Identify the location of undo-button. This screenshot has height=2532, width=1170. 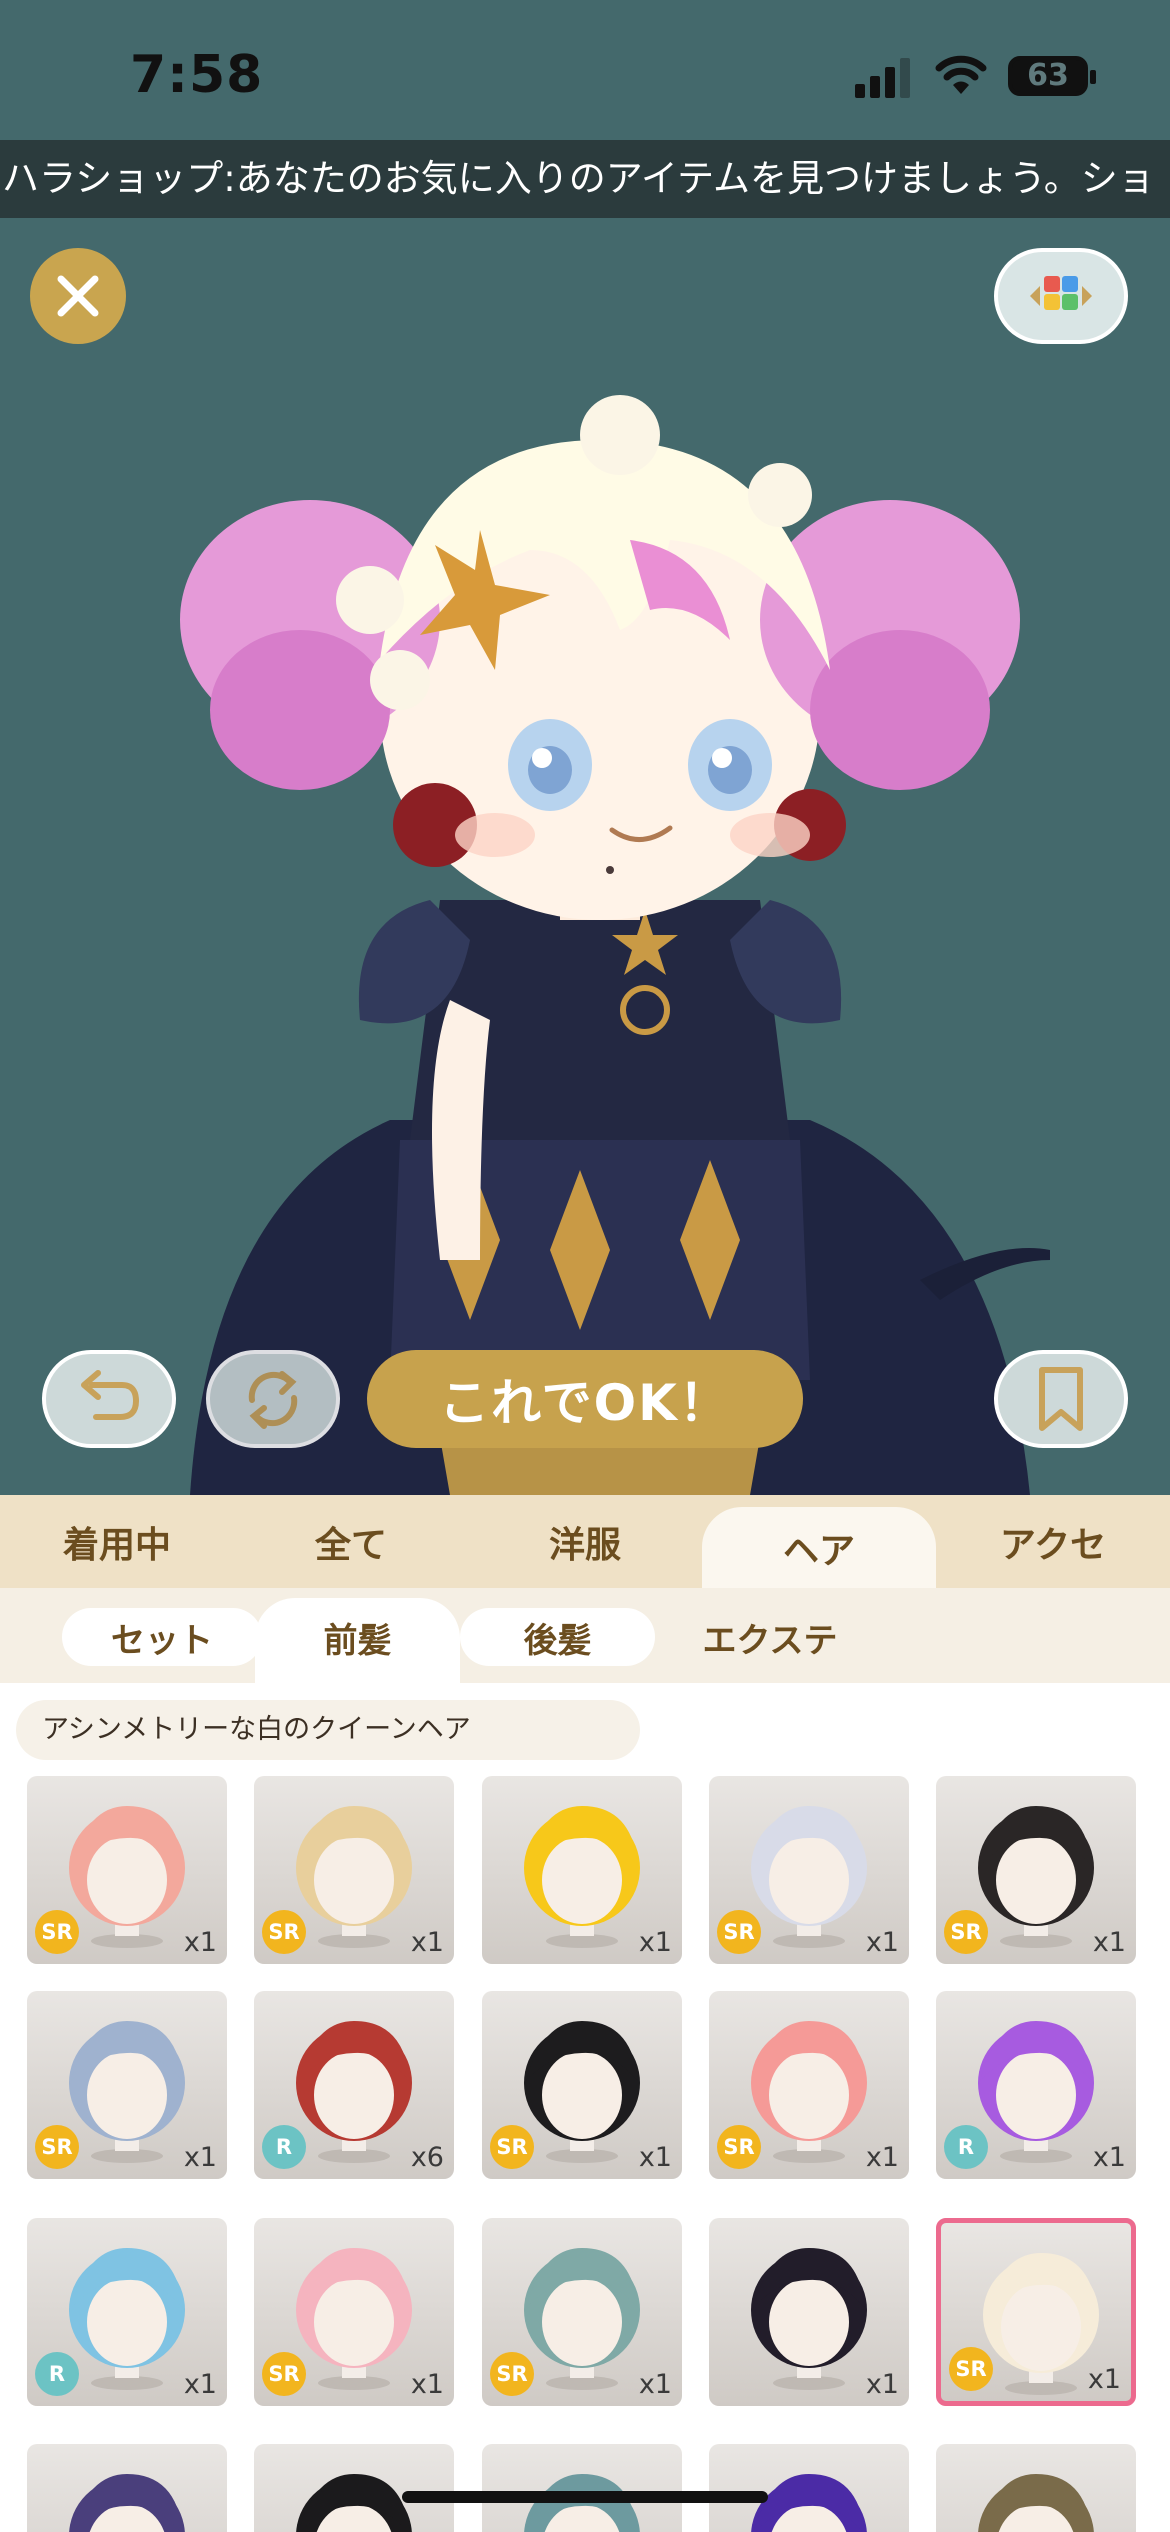
(109, 1399).